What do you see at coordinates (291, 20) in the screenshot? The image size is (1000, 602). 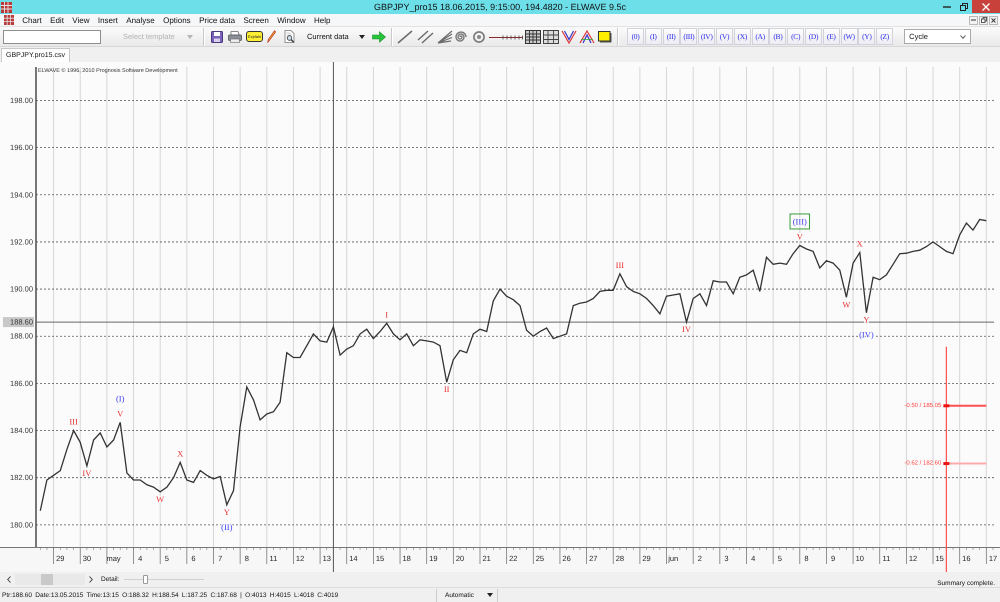 I see `menu-item: Window` at bounding box center [291, 20].